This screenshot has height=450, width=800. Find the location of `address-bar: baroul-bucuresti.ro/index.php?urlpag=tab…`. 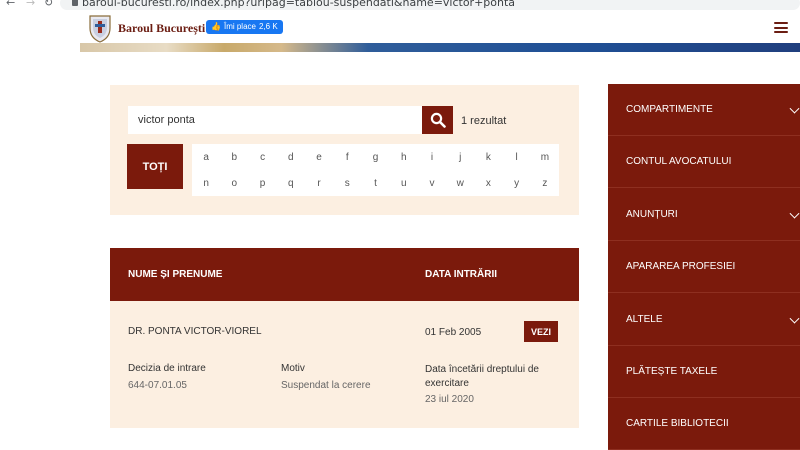

address-bar: baroul-bucuresti.ro/index.php?urlpag=tab… is located at coordinates (430, 5).